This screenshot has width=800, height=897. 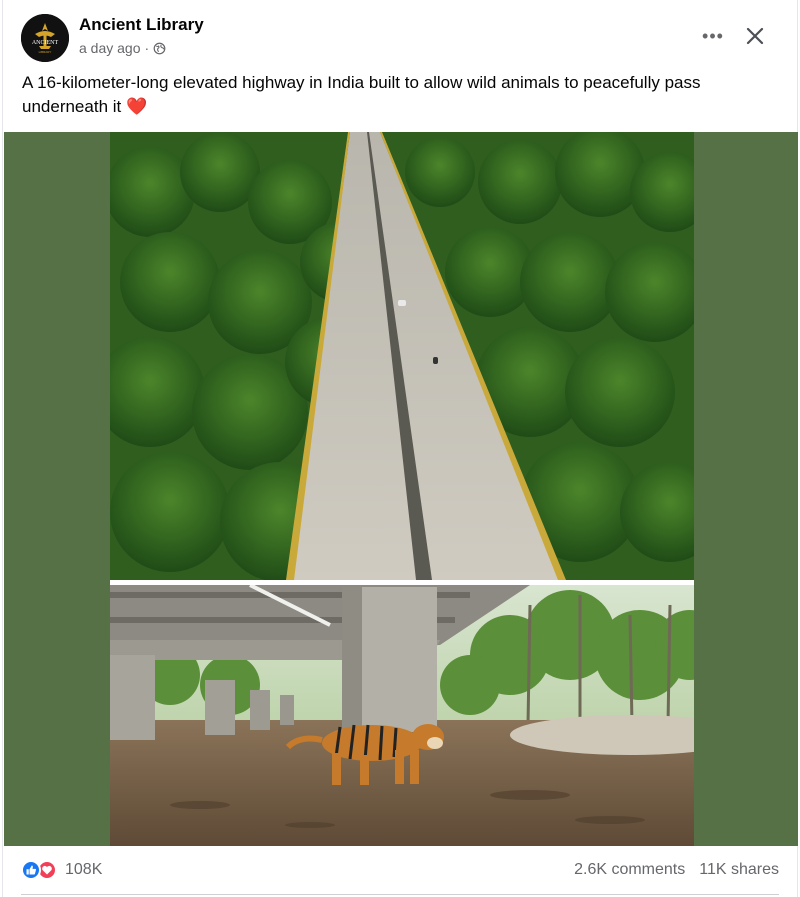 I want to click on engagement-stats: 2.6K comments 11K shares, so click(x=676, y=870).